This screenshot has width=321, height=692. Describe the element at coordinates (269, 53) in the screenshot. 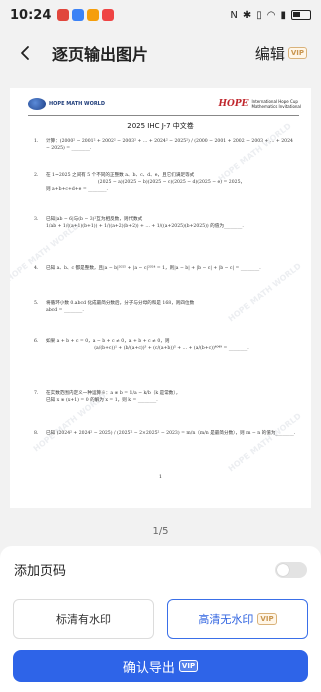

I see `edit-label: 编辑` at that location.